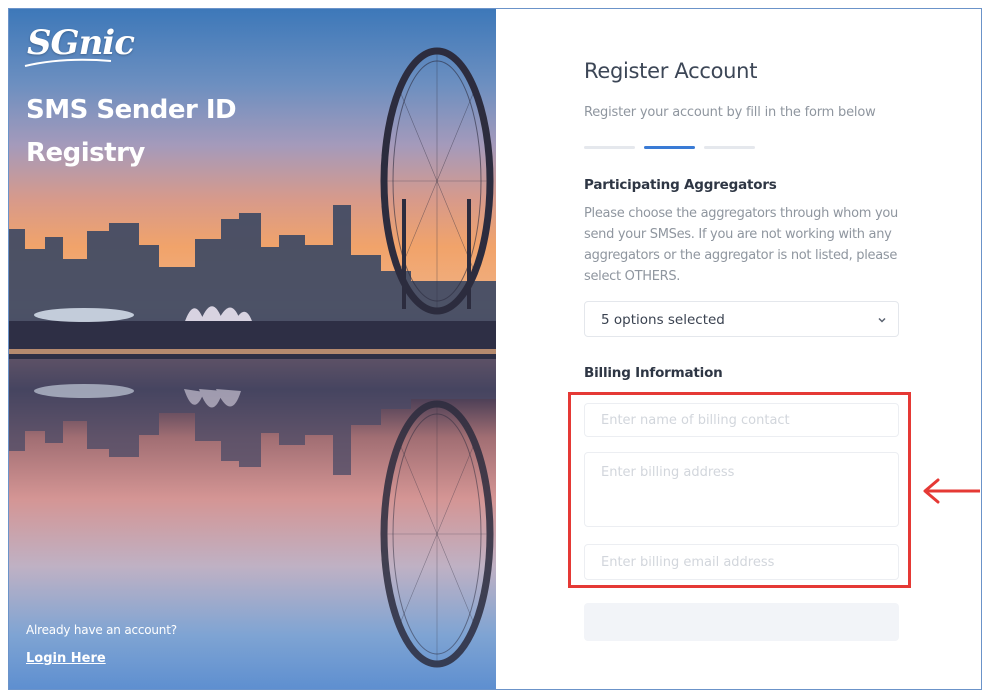 This screenshot has height=697, width=989. I want to click on have-account-text: Already have an account?, so click(101, 630).